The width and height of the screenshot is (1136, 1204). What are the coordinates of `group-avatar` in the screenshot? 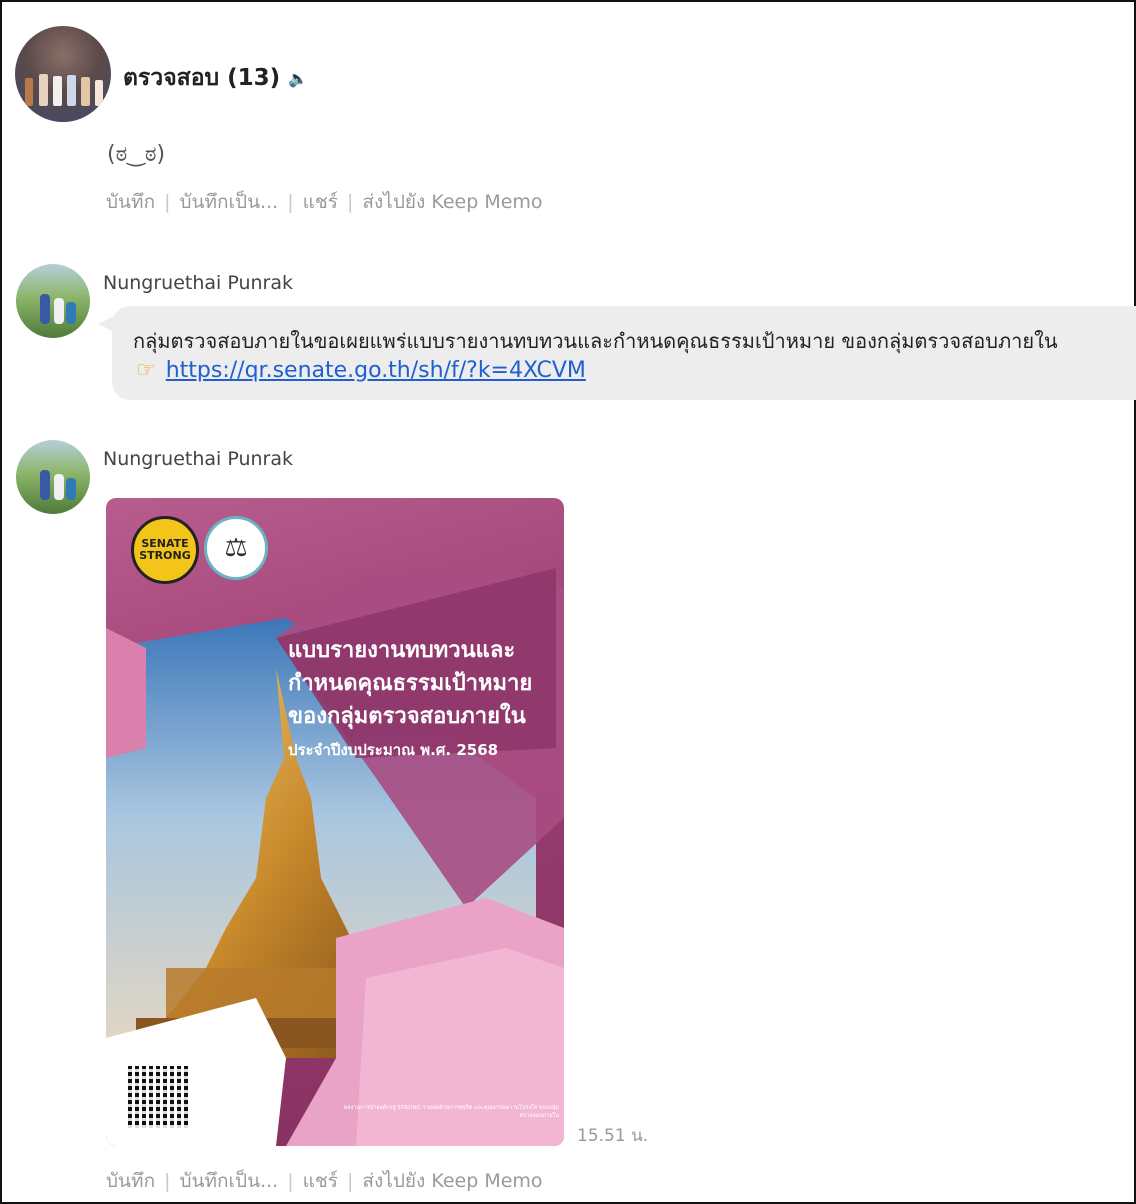 It's located at (63, 74).